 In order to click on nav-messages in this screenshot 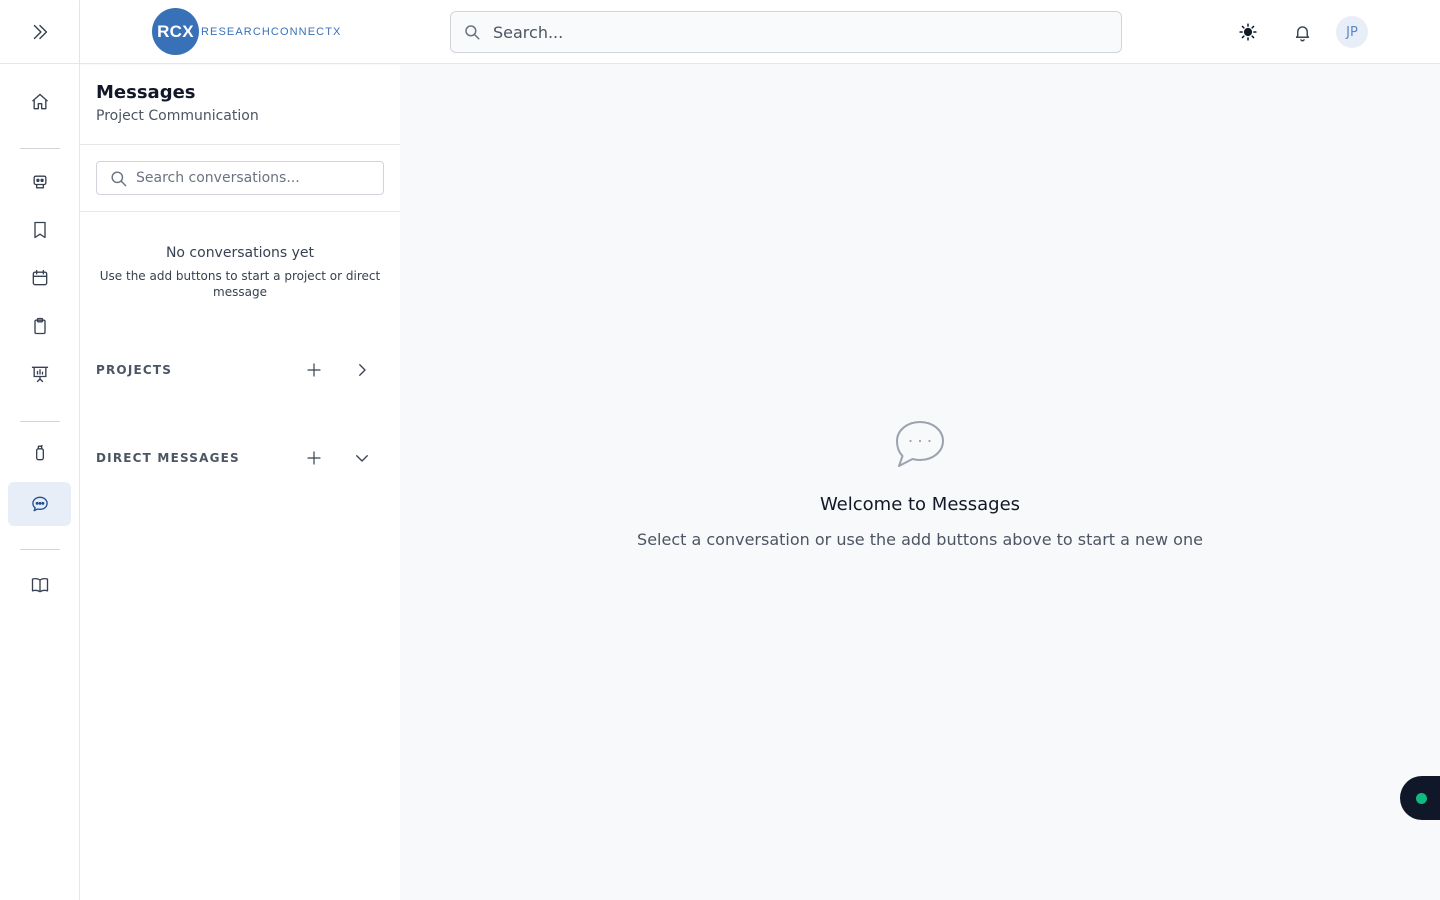, I will do `click(39, 504)`.